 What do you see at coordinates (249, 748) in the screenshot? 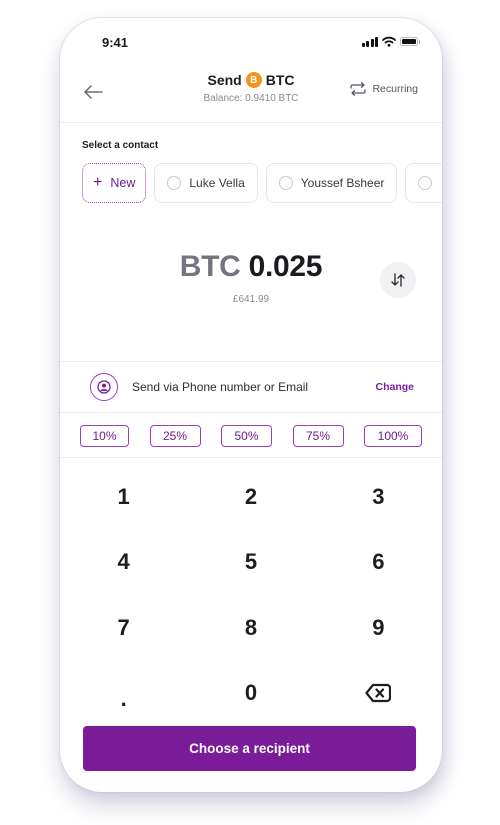
I see `choose-recipient-button: Choose a recipient` at bounding box center [249, 748].